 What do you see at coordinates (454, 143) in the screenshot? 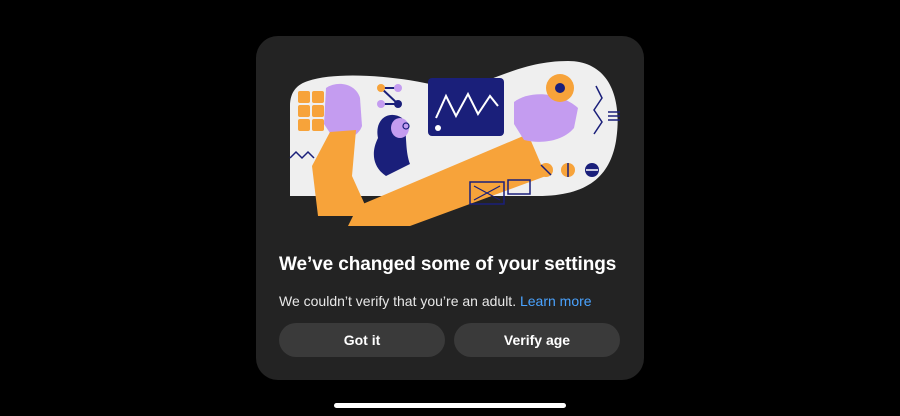
I see `settings-illustration` at bounding box center [454, 143].